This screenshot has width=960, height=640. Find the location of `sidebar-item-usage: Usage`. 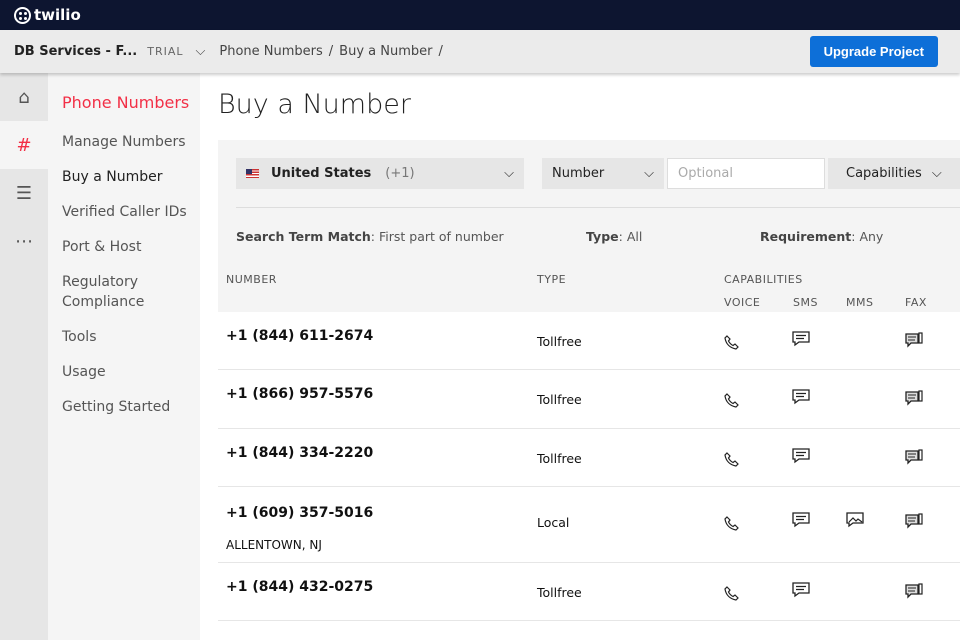

sidebar-item-usage: Usage is located at coordinates (131, 372).